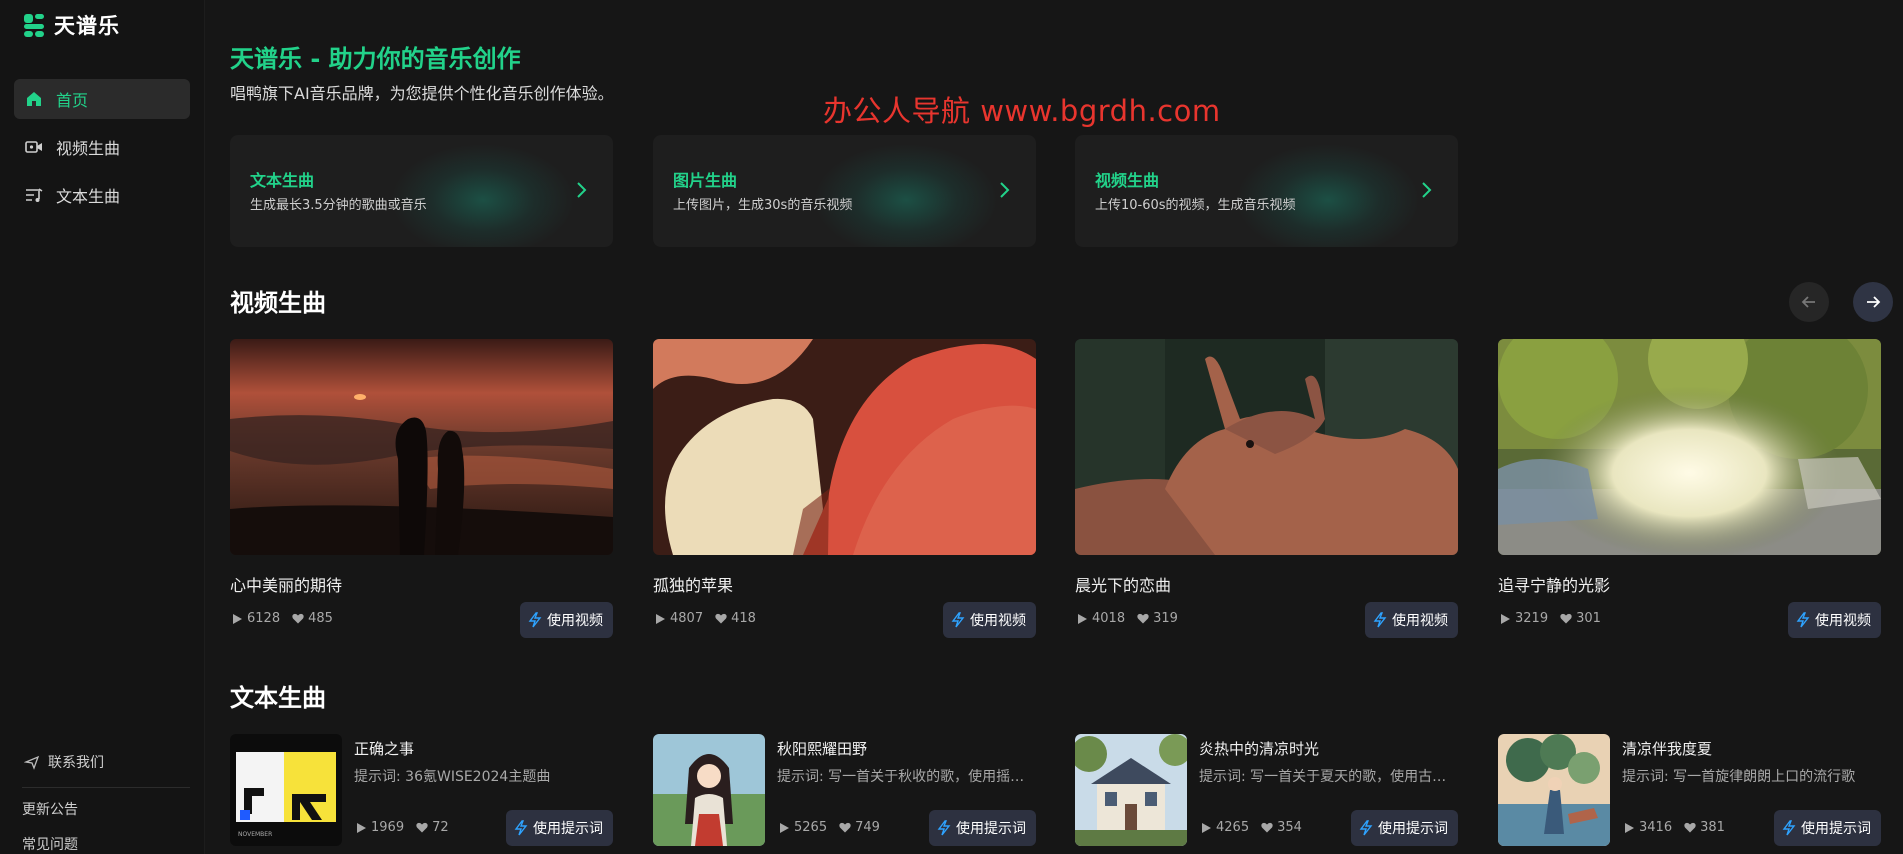 This screenshot has height=854, width=1903. What do you see at coordinates (102, 99) in the screenshot?
I see `sidebar-item-home: 首页` at bounding box center [102, 99].